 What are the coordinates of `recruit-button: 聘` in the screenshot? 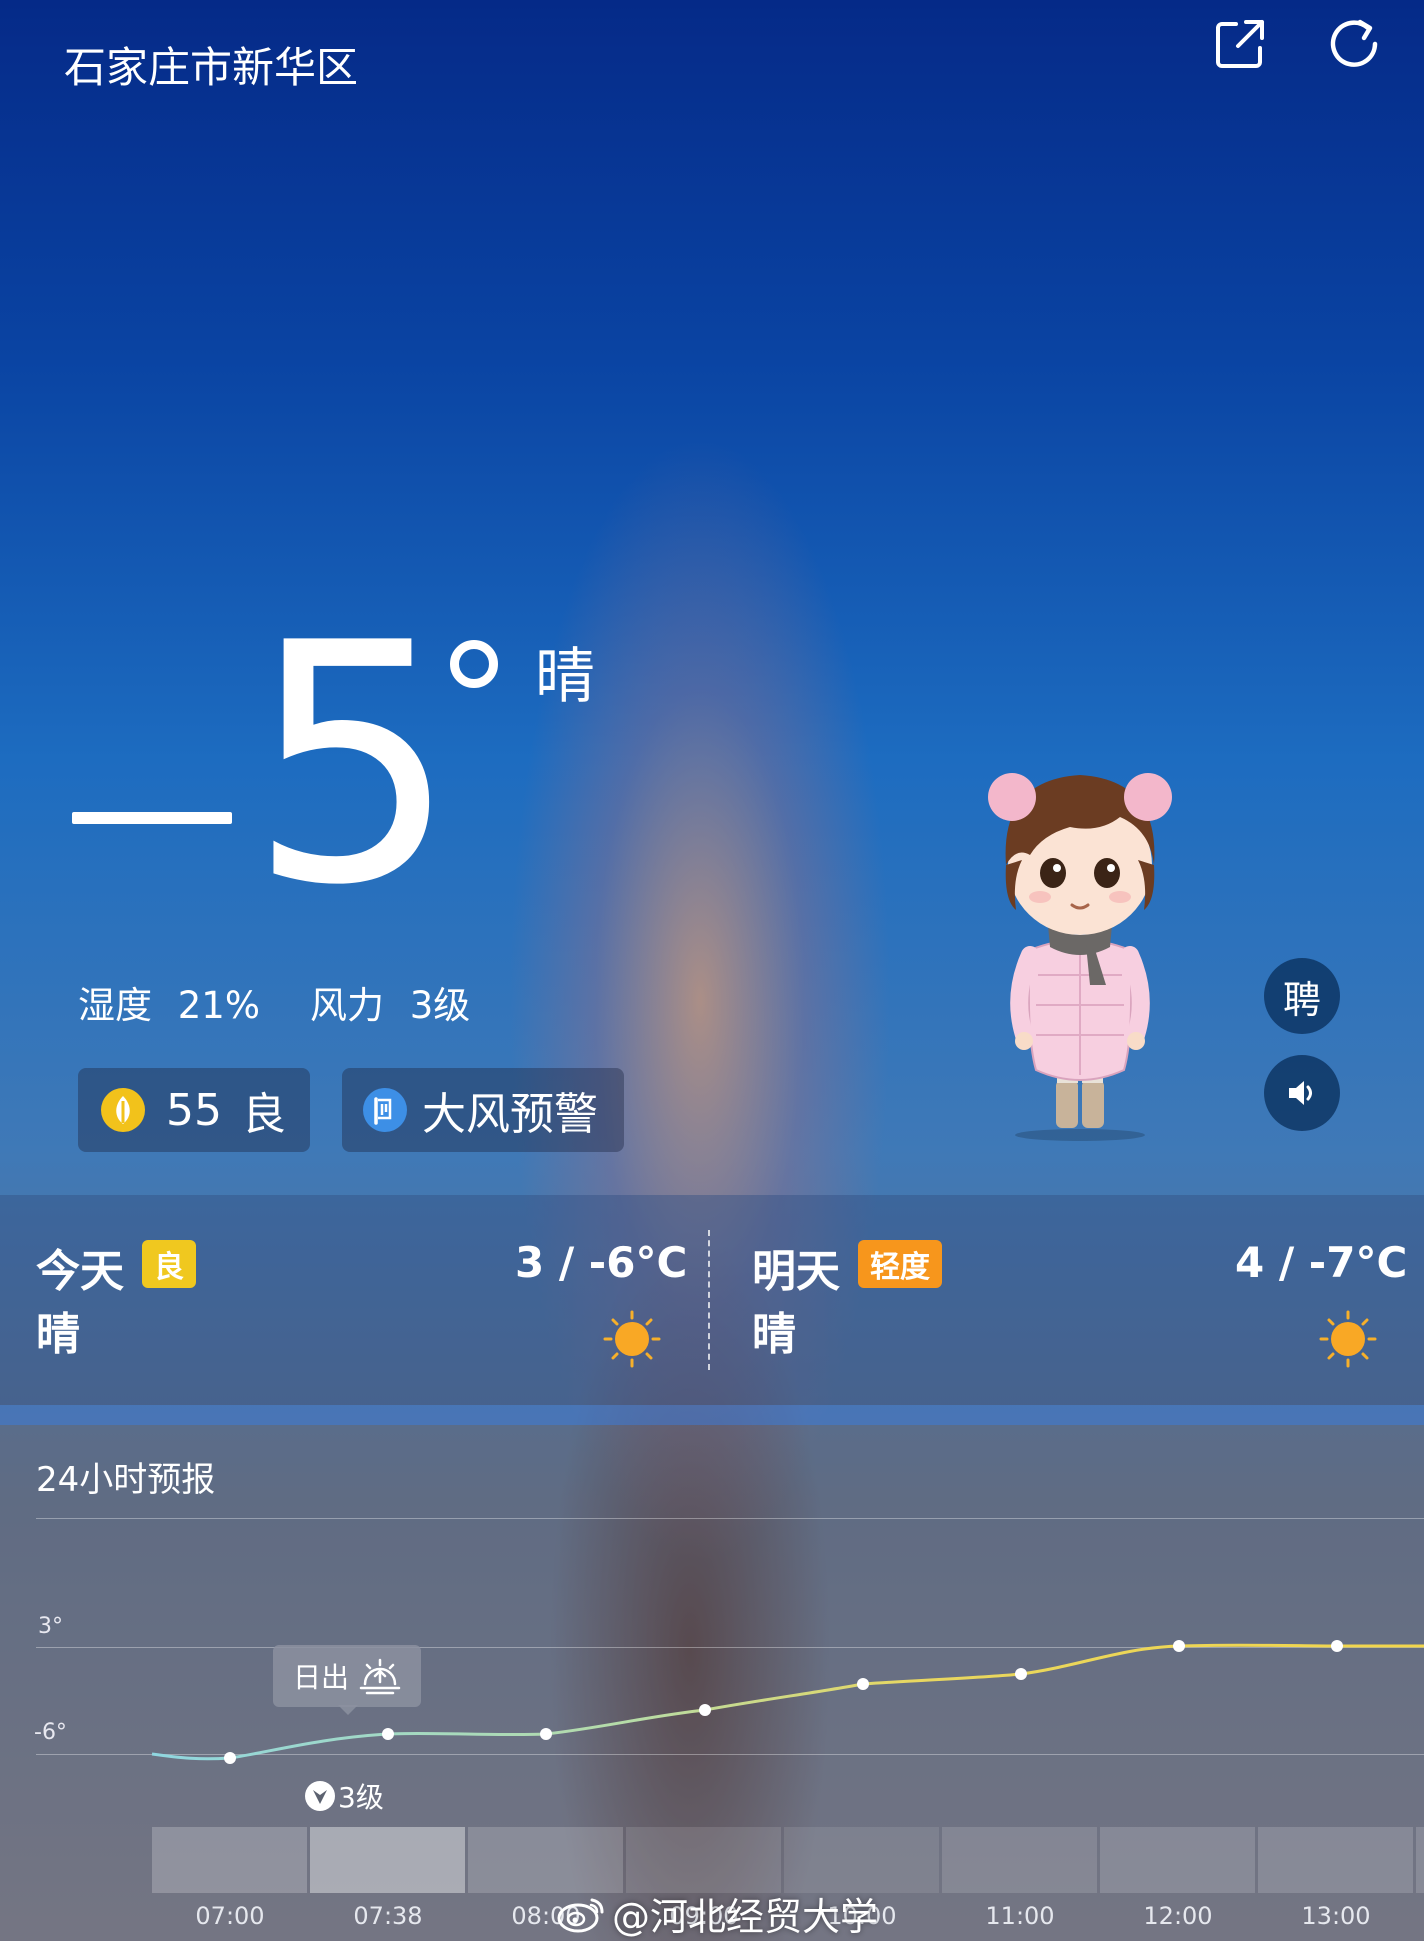 It's located at (1302, 996).